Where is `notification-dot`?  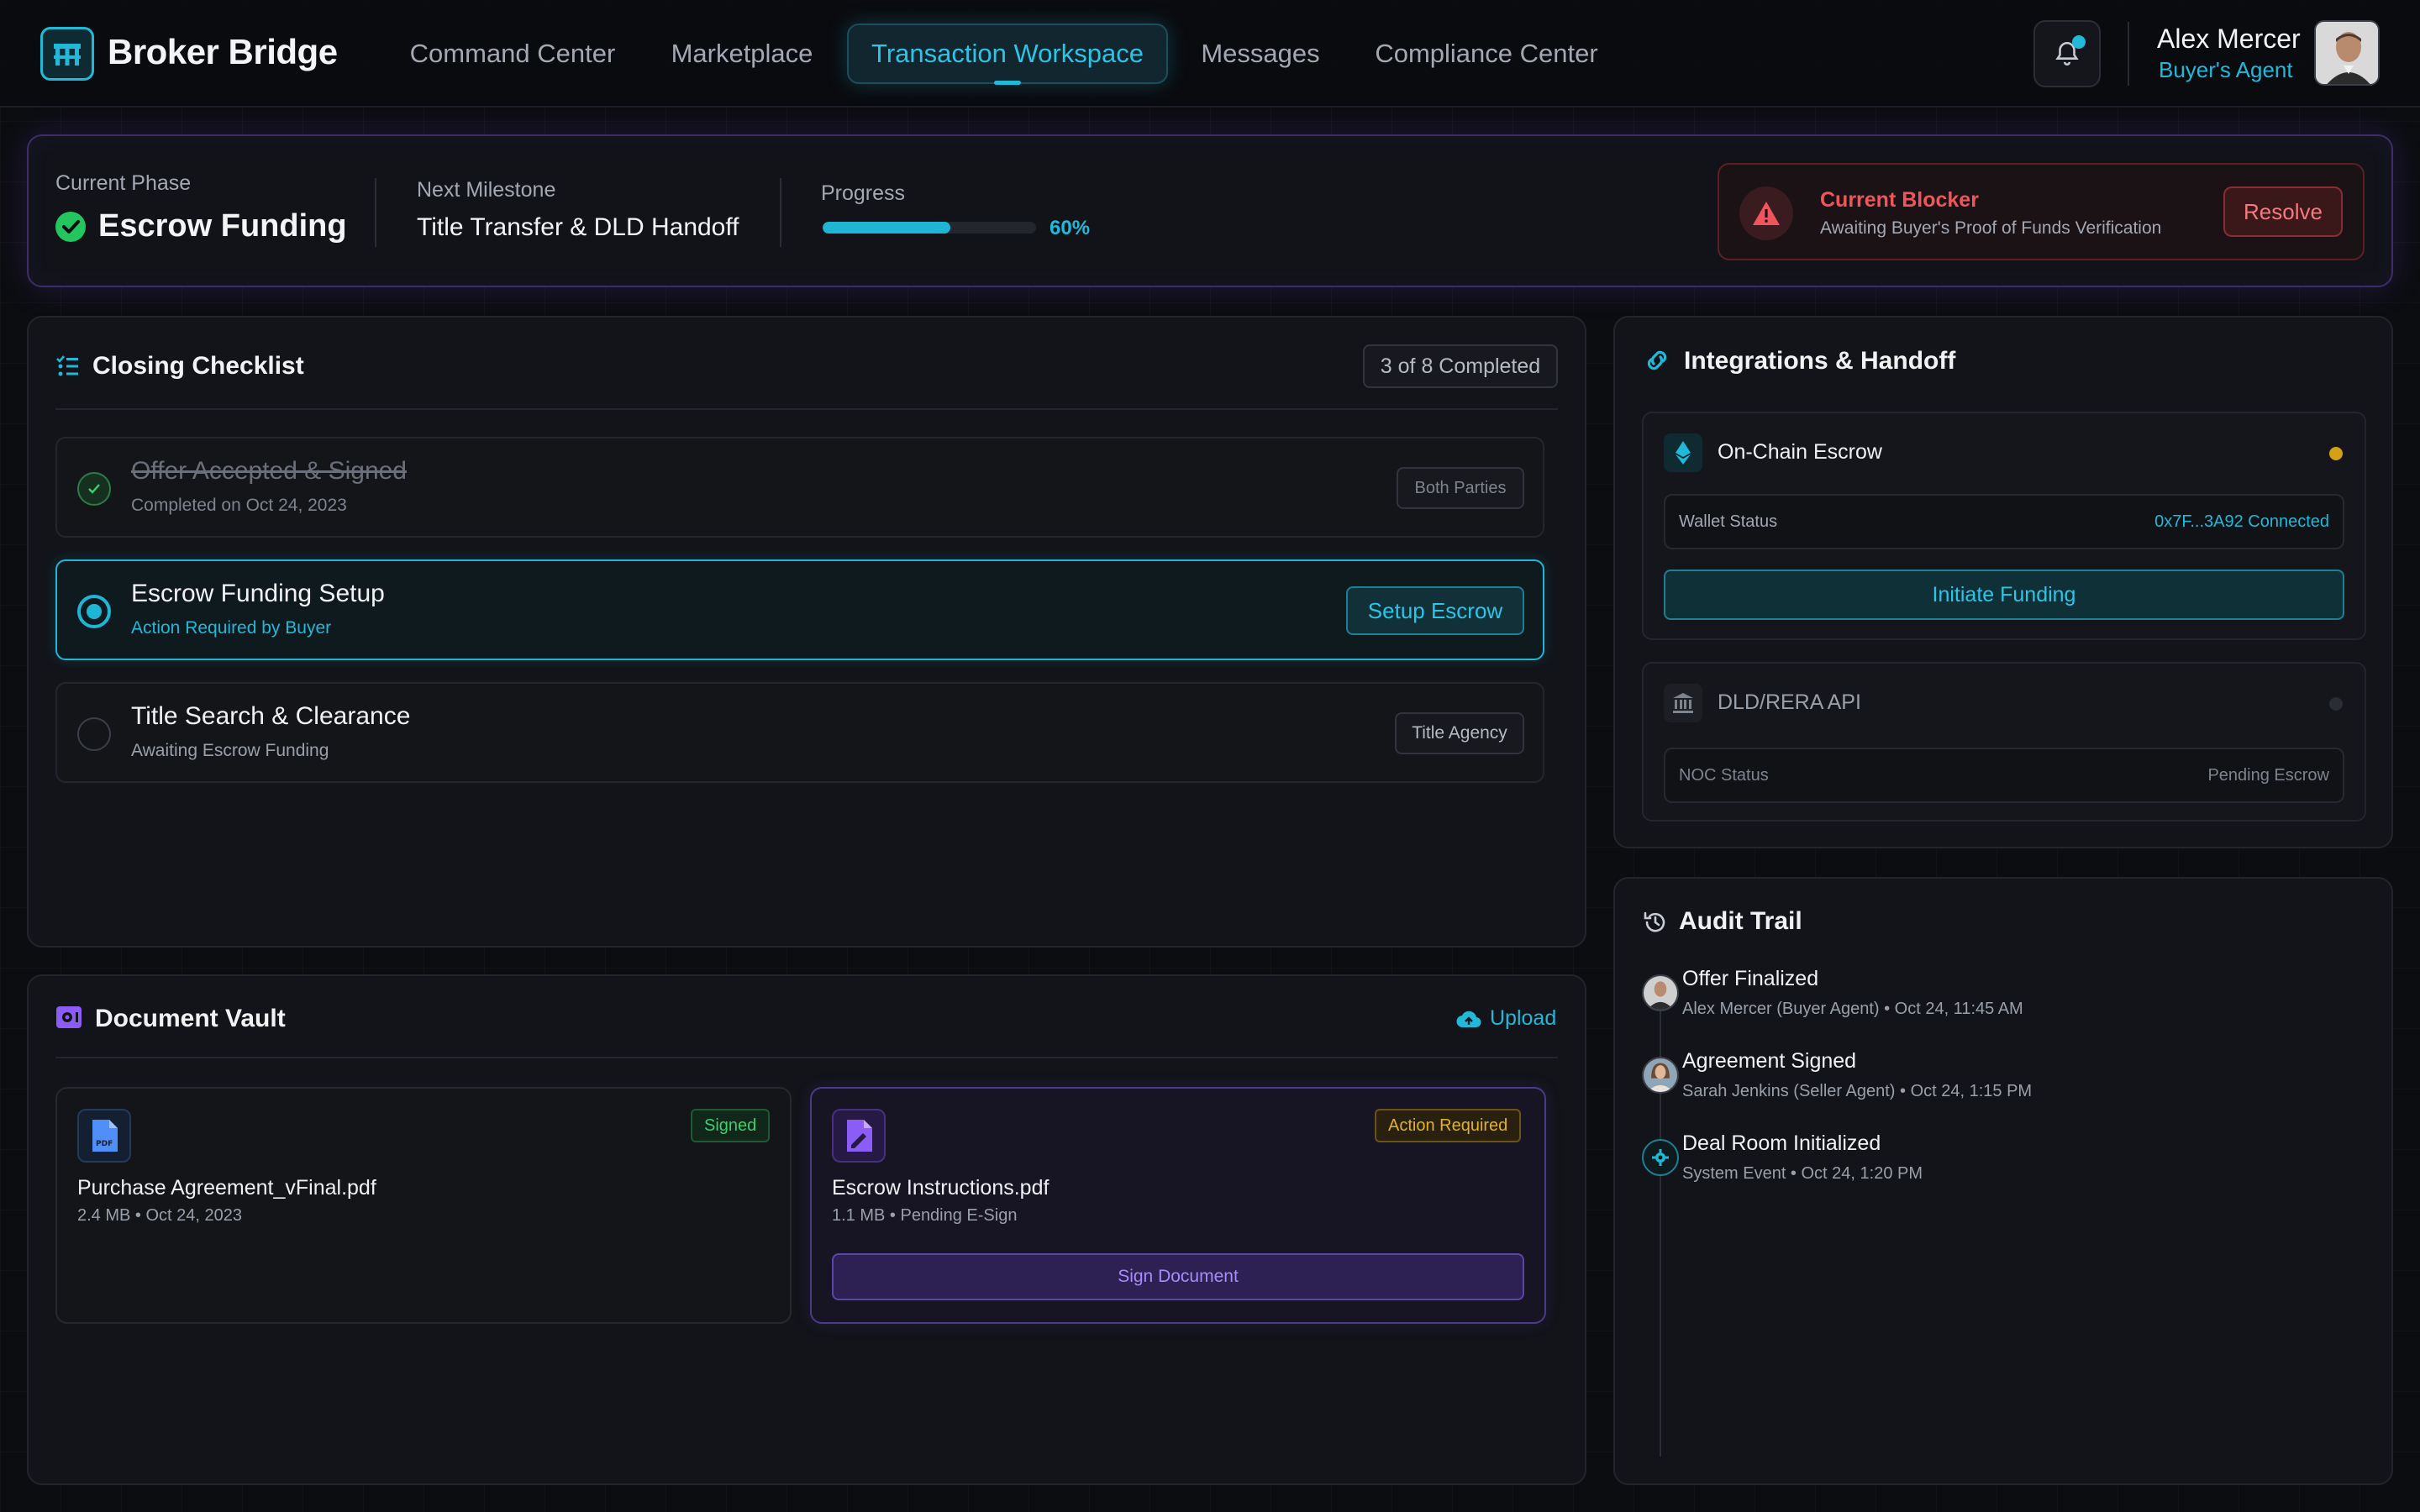 notification-dot is located at coordinates (2079, 42).